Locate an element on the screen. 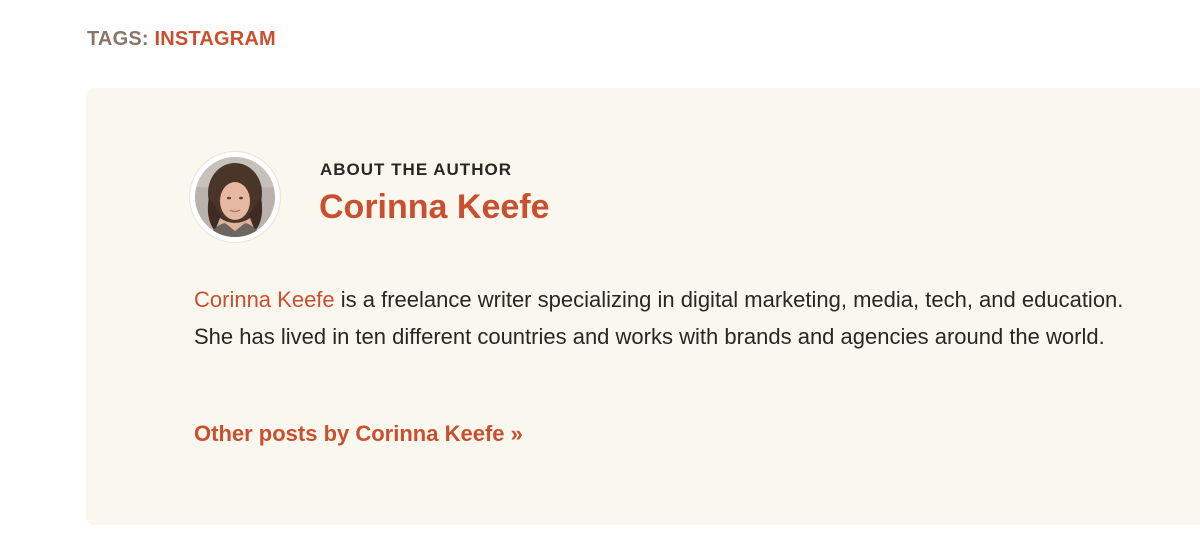  about-author-heading: ABOUT THE AUTHOR is located at coordinates (416, 169).